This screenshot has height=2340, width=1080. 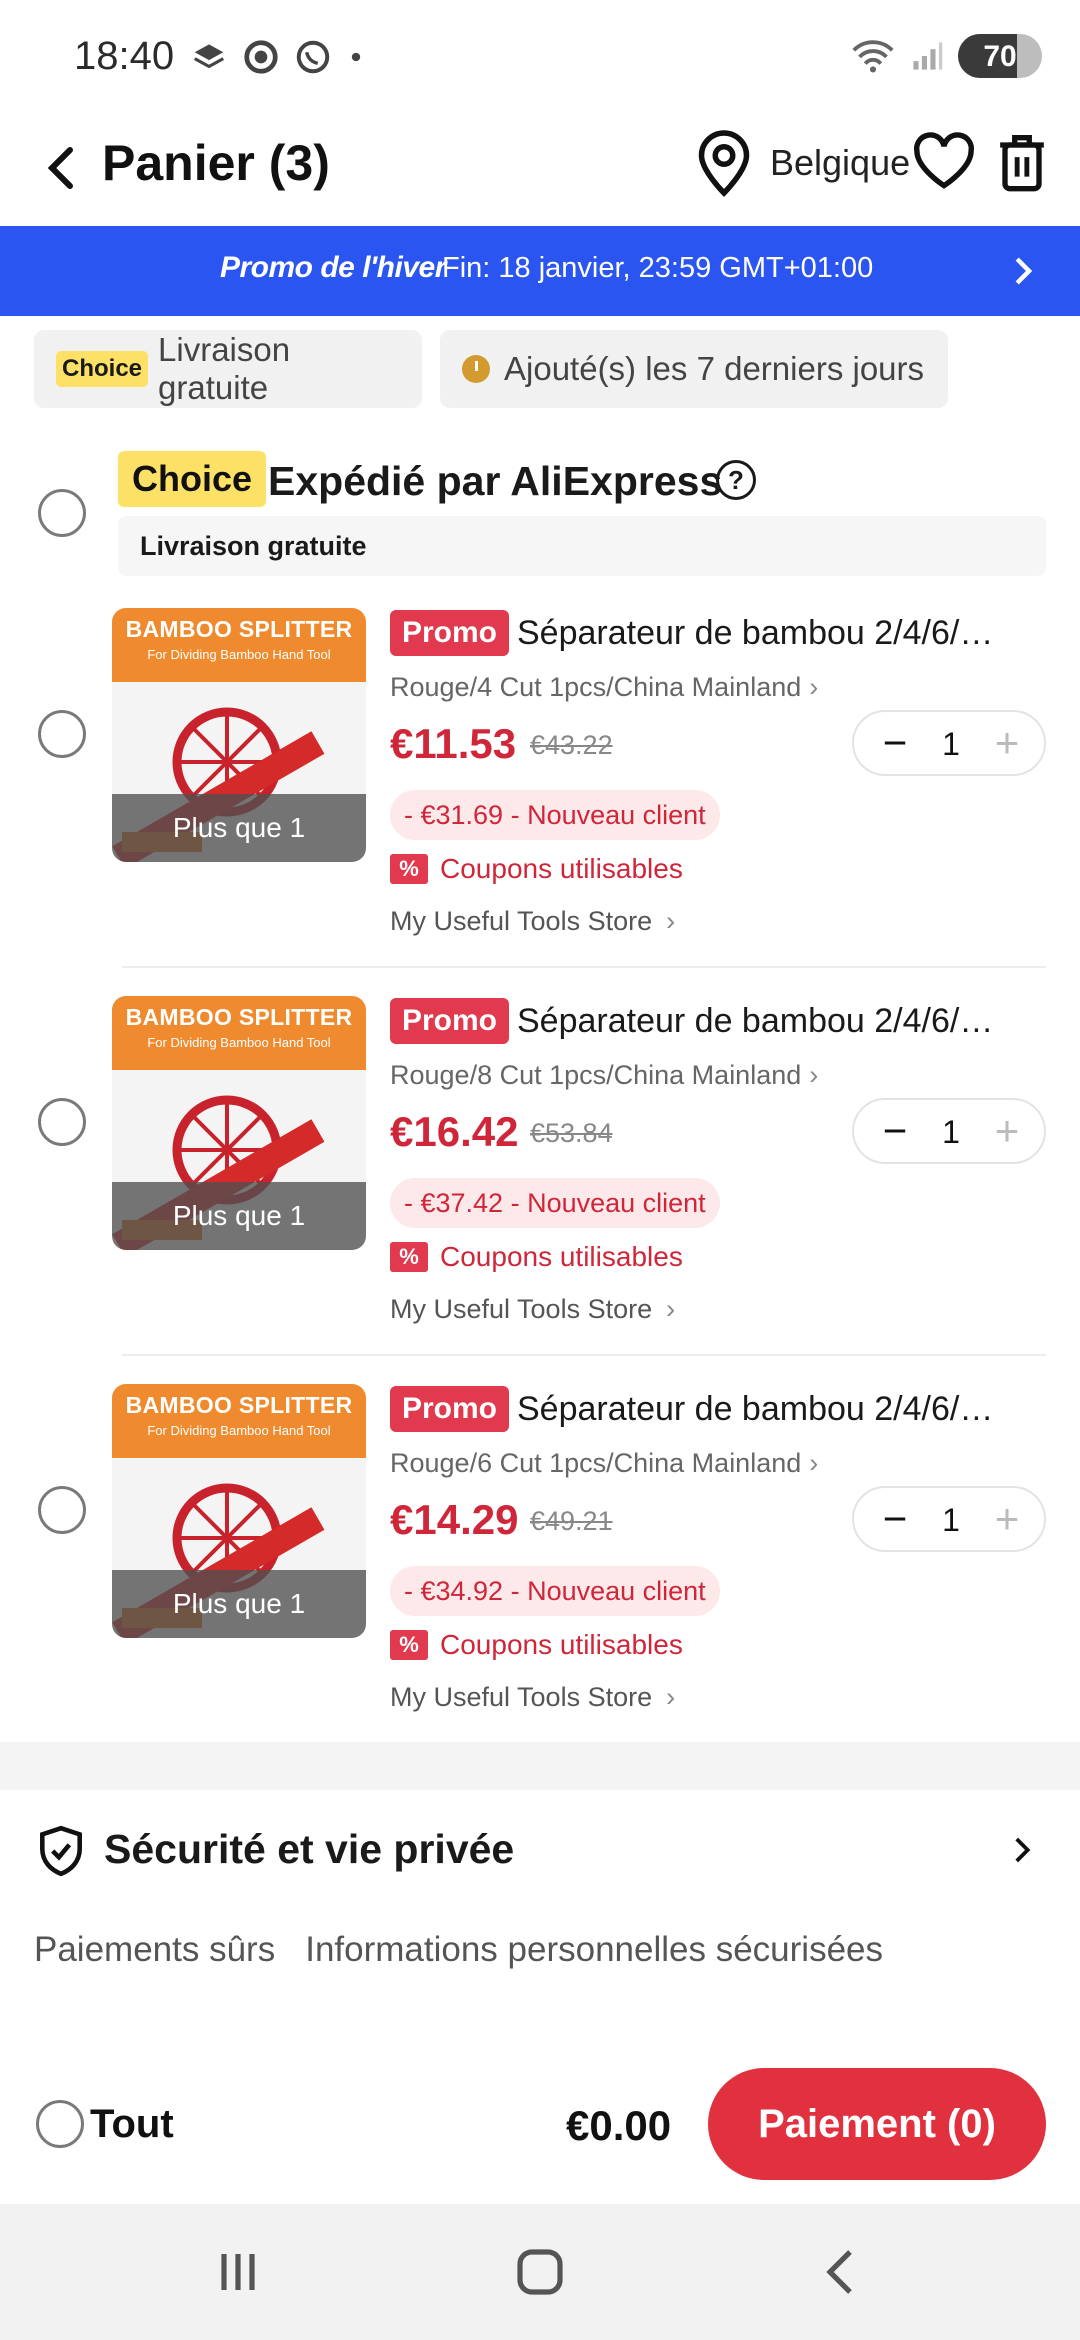 What do you see at coordinates (60, 2124) in the screenshot?
I see `select-all-checkbox` at bounding box center [60, 2124].